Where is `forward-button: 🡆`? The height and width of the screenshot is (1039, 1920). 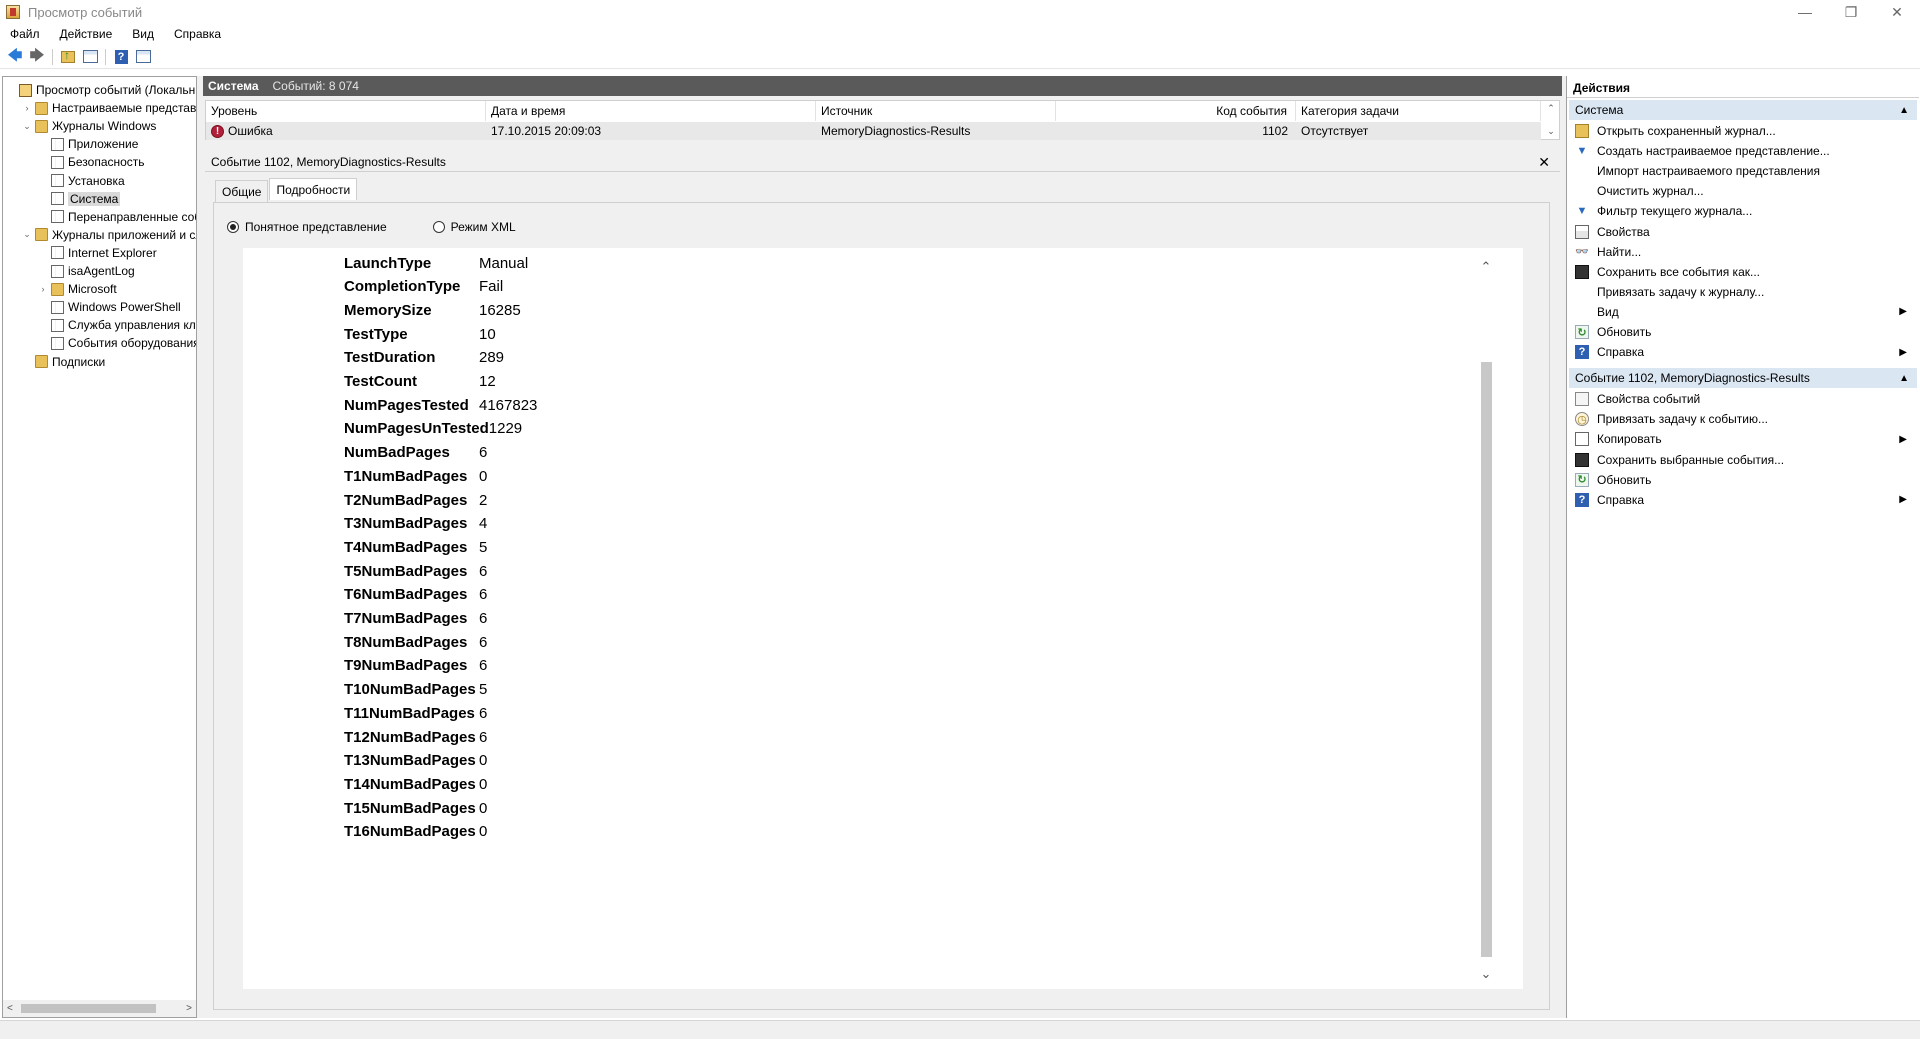 forward-button: 🡆 is located at coordinates (37, 57).